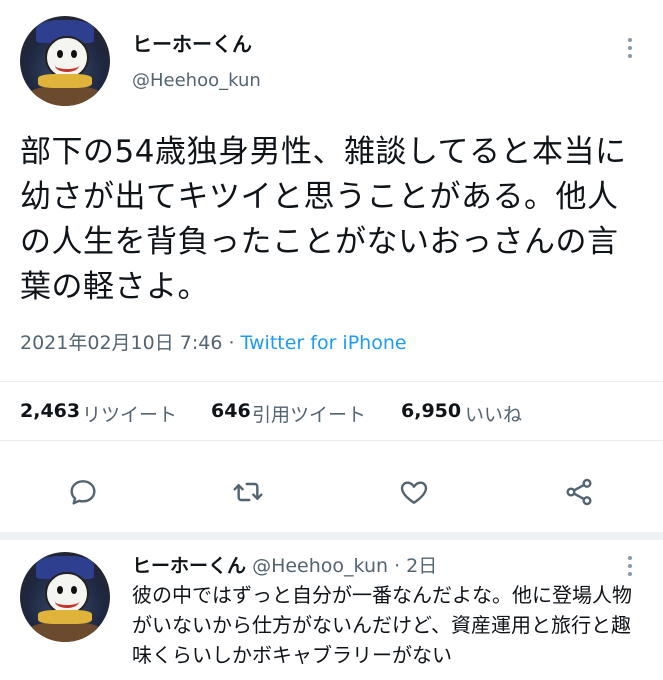 Image resolution: width=663 pixels, height=680 pixels. Describe the element at coordinates (421, 566) in the screenshot. I see `timestamp: 2日` at that location.